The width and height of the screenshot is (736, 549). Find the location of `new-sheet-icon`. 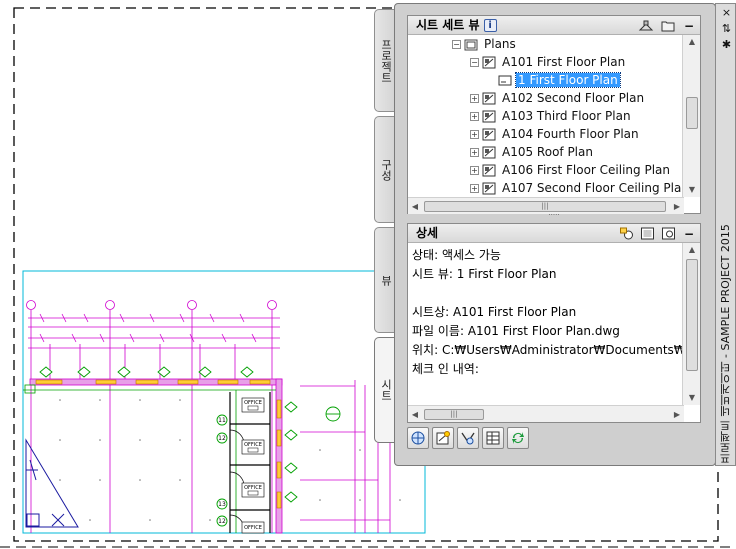

new-sheet-icon is located at coordinates (443, 438).